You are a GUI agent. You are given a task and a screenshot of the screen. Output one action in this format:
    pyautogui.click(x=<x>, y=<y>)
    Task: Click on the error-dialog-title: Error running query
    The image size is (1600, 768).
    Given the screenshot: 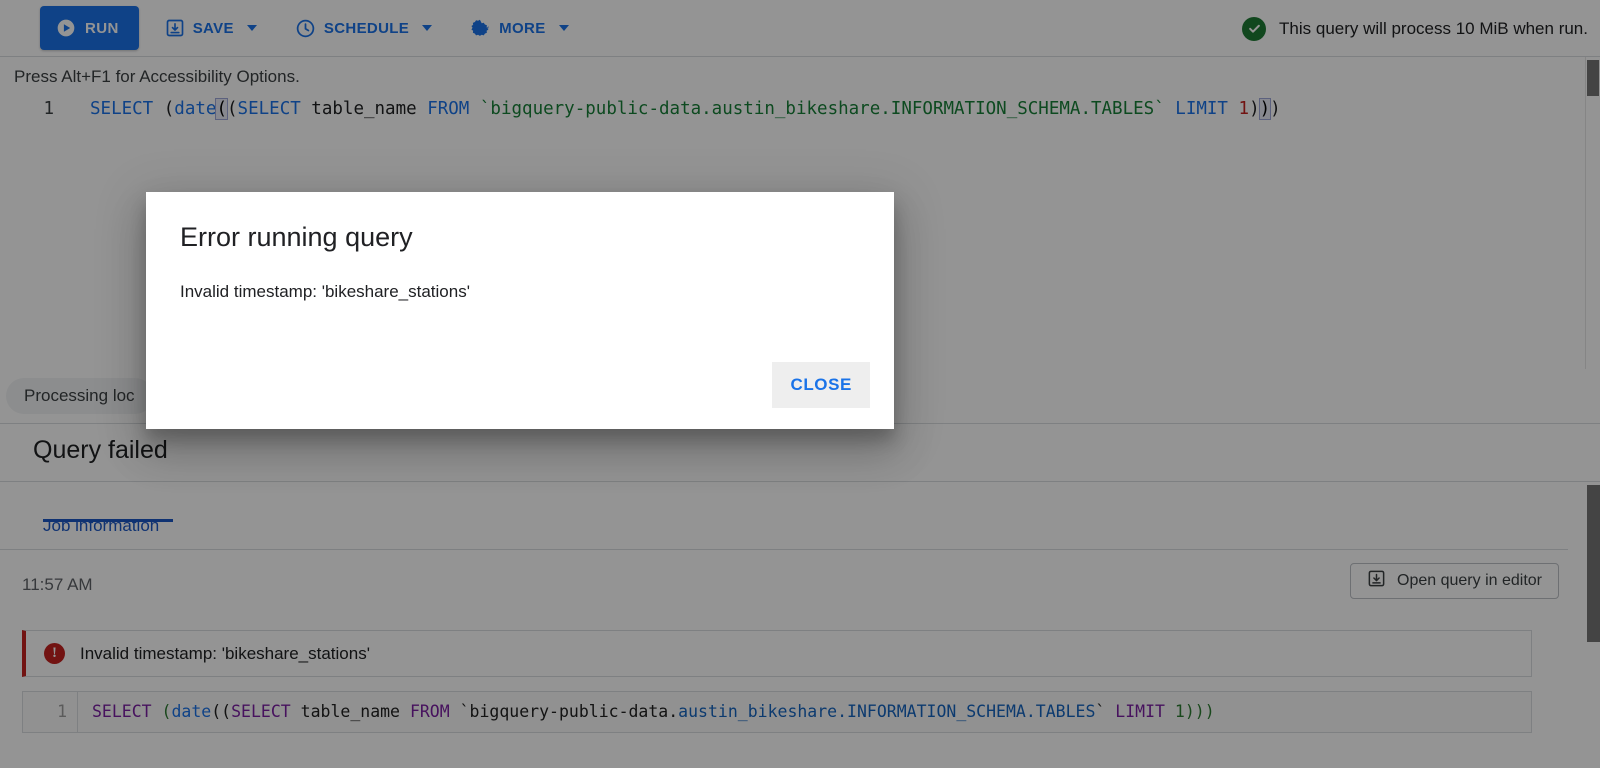 What is the action you would take?
    pyautogui.click(x=296, y=237)
    